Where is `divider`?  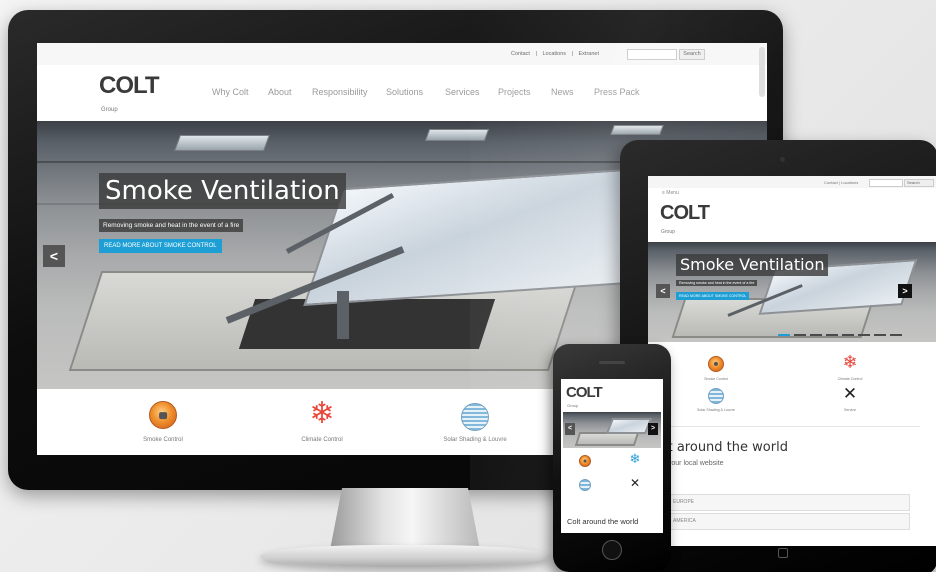
divider is located at coordinates (792, 426).